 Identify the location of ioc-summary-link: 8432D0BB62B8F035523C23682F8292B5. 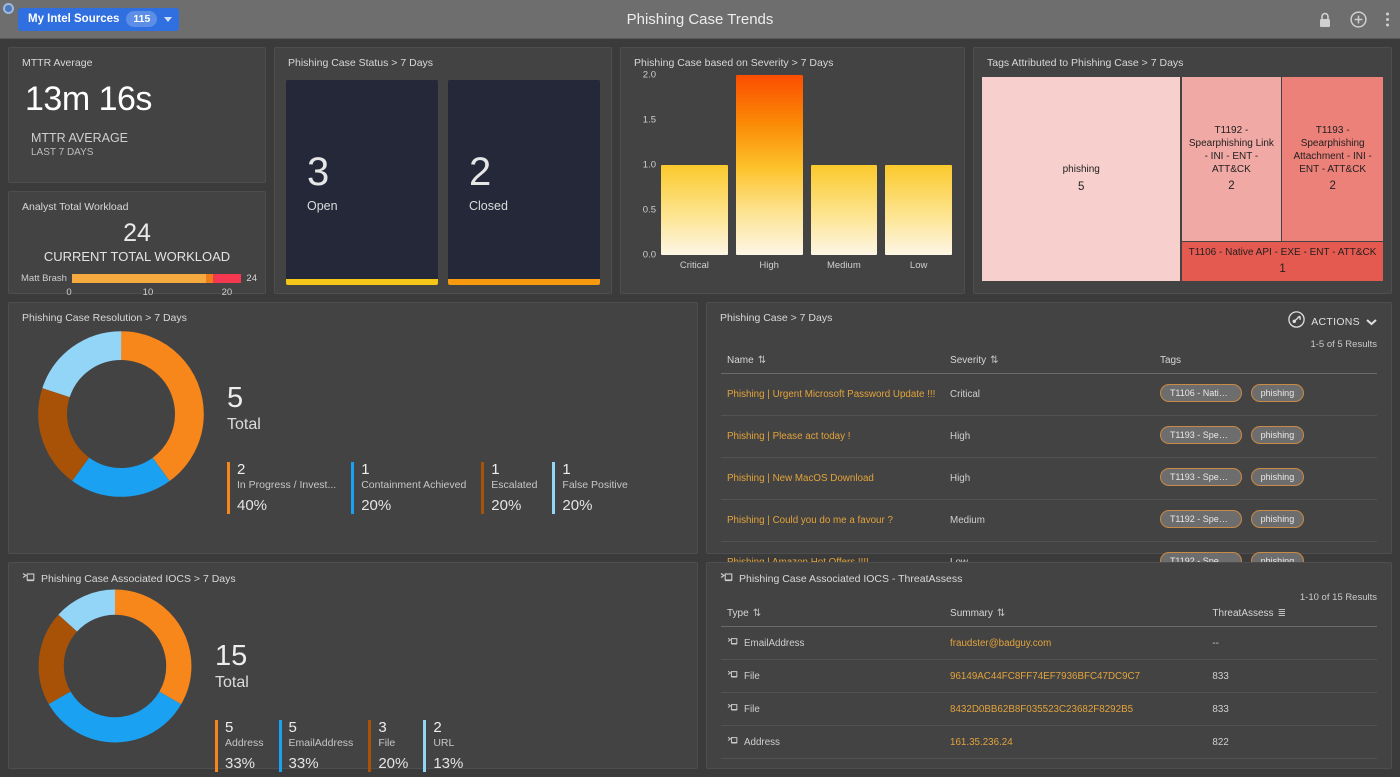
(1041, 709).